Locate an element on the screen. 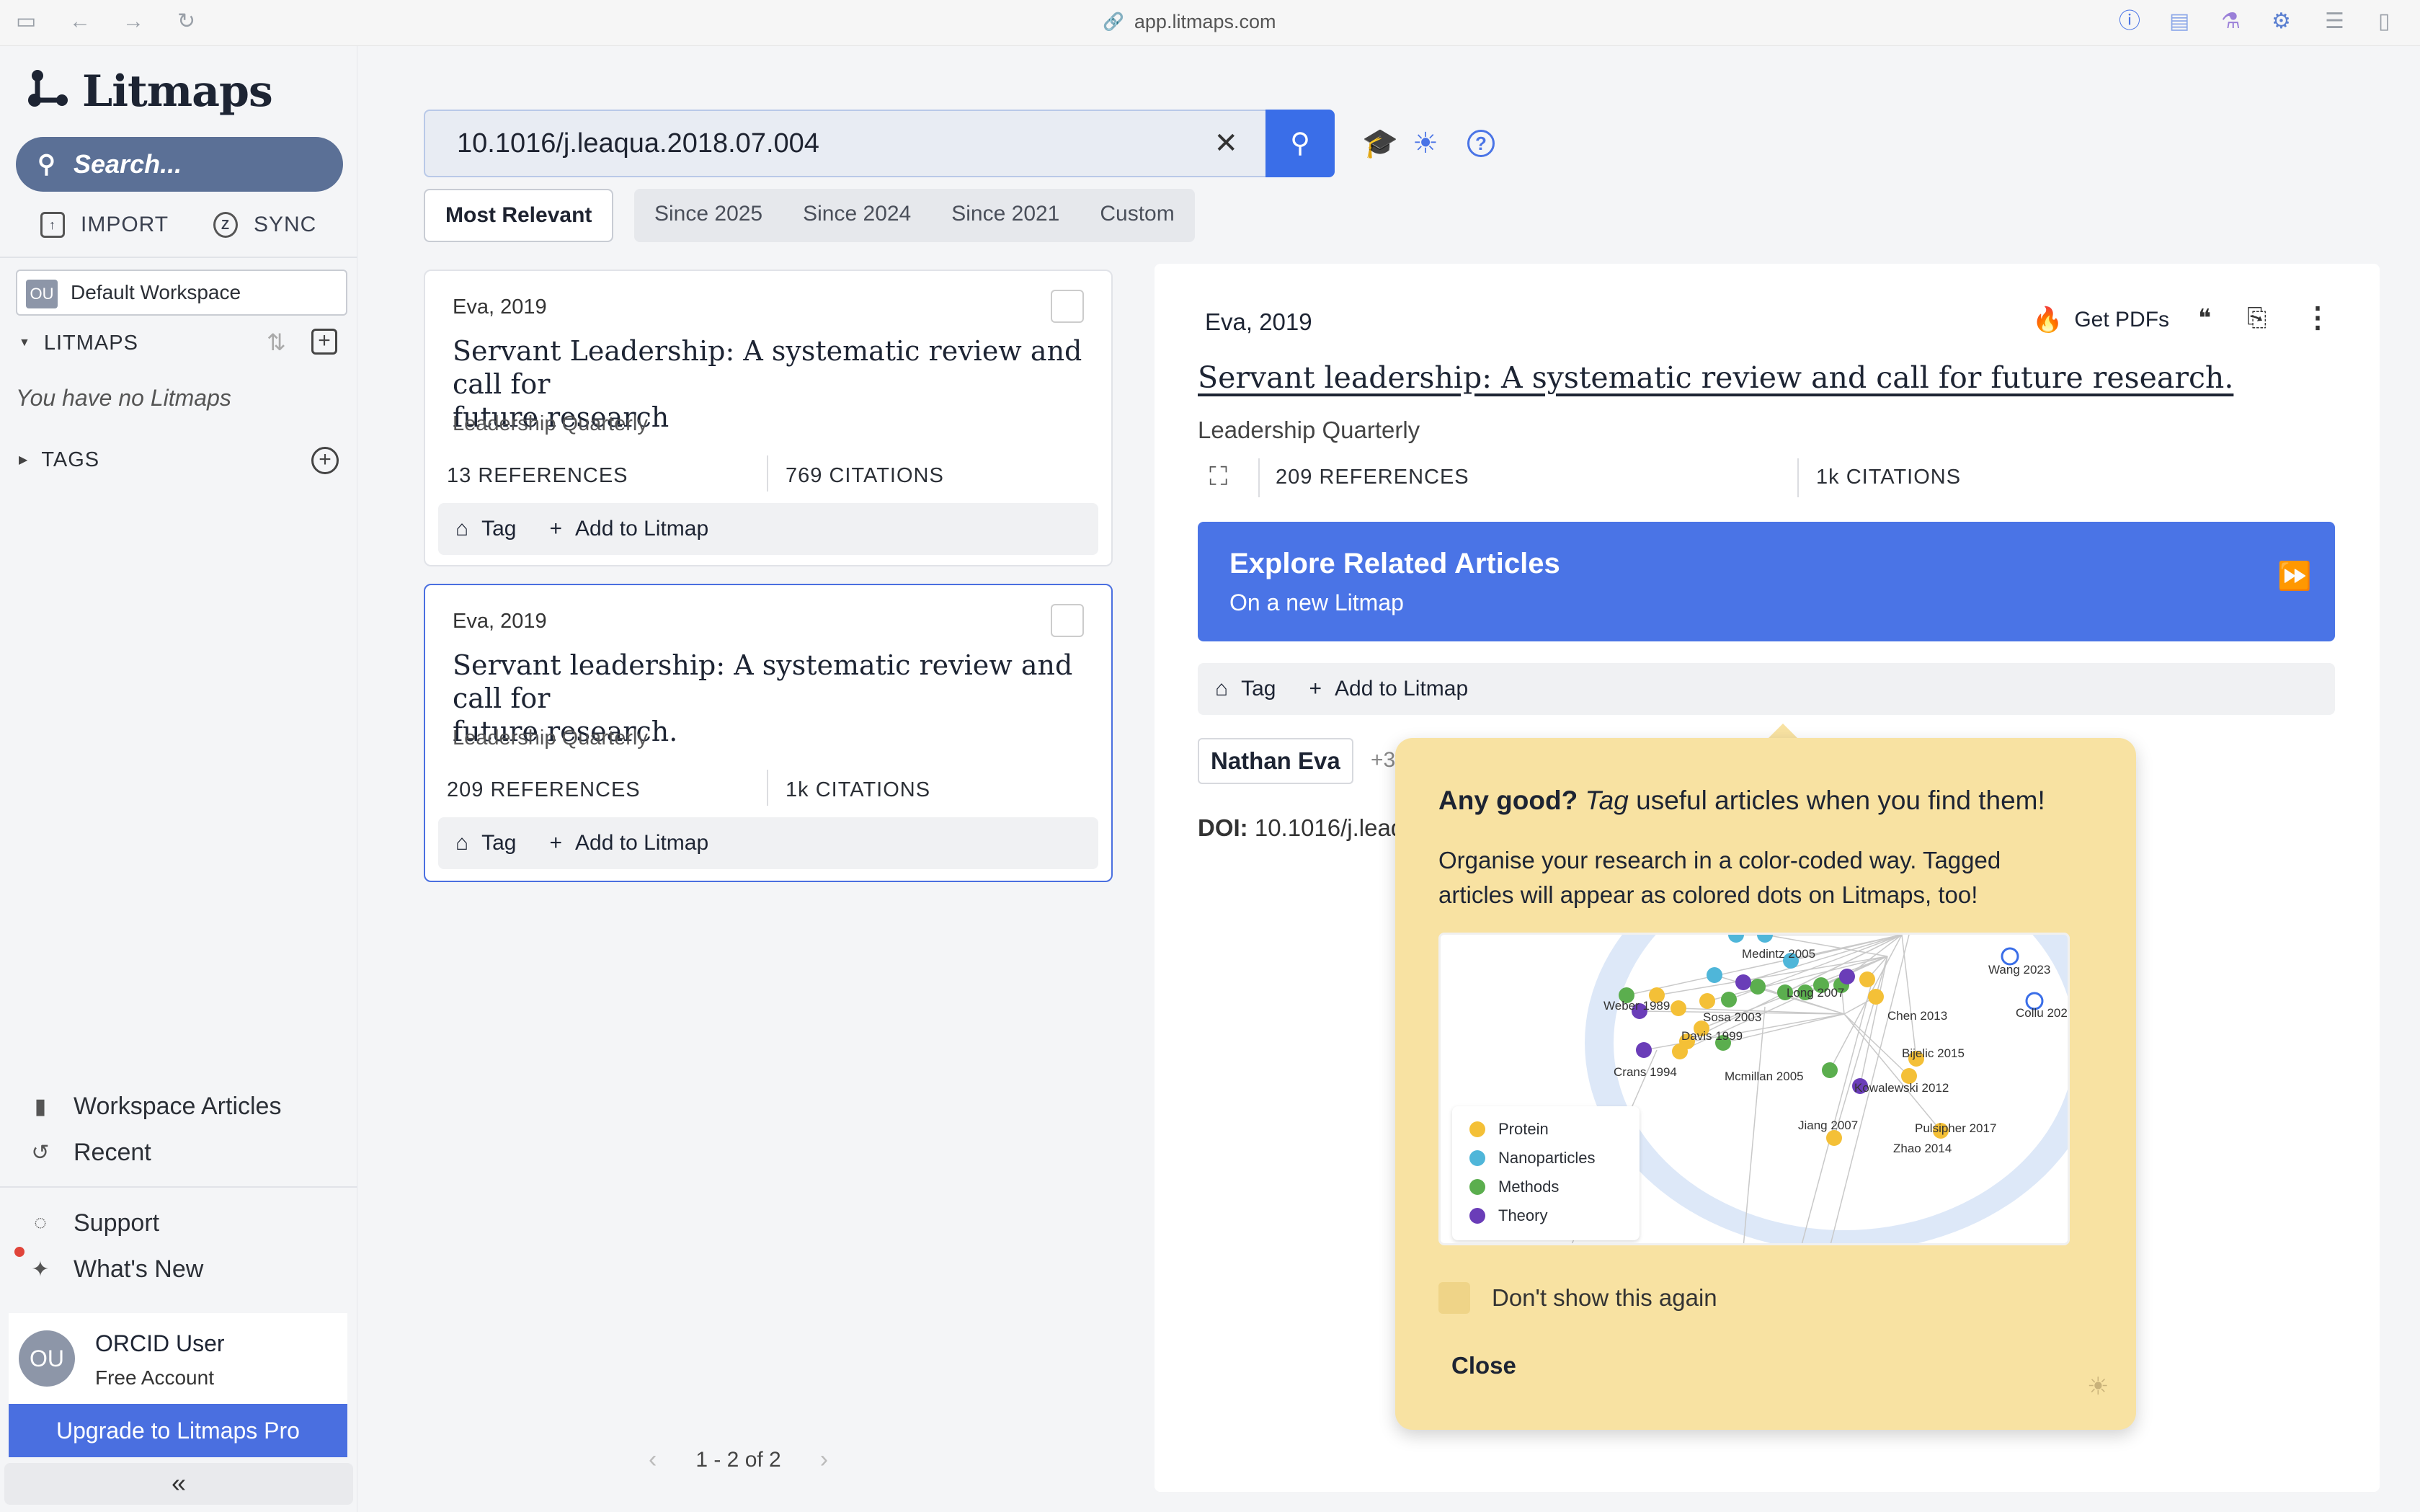  detail-author-year: Eva, 2019 is located at coordinates (1258, 322).